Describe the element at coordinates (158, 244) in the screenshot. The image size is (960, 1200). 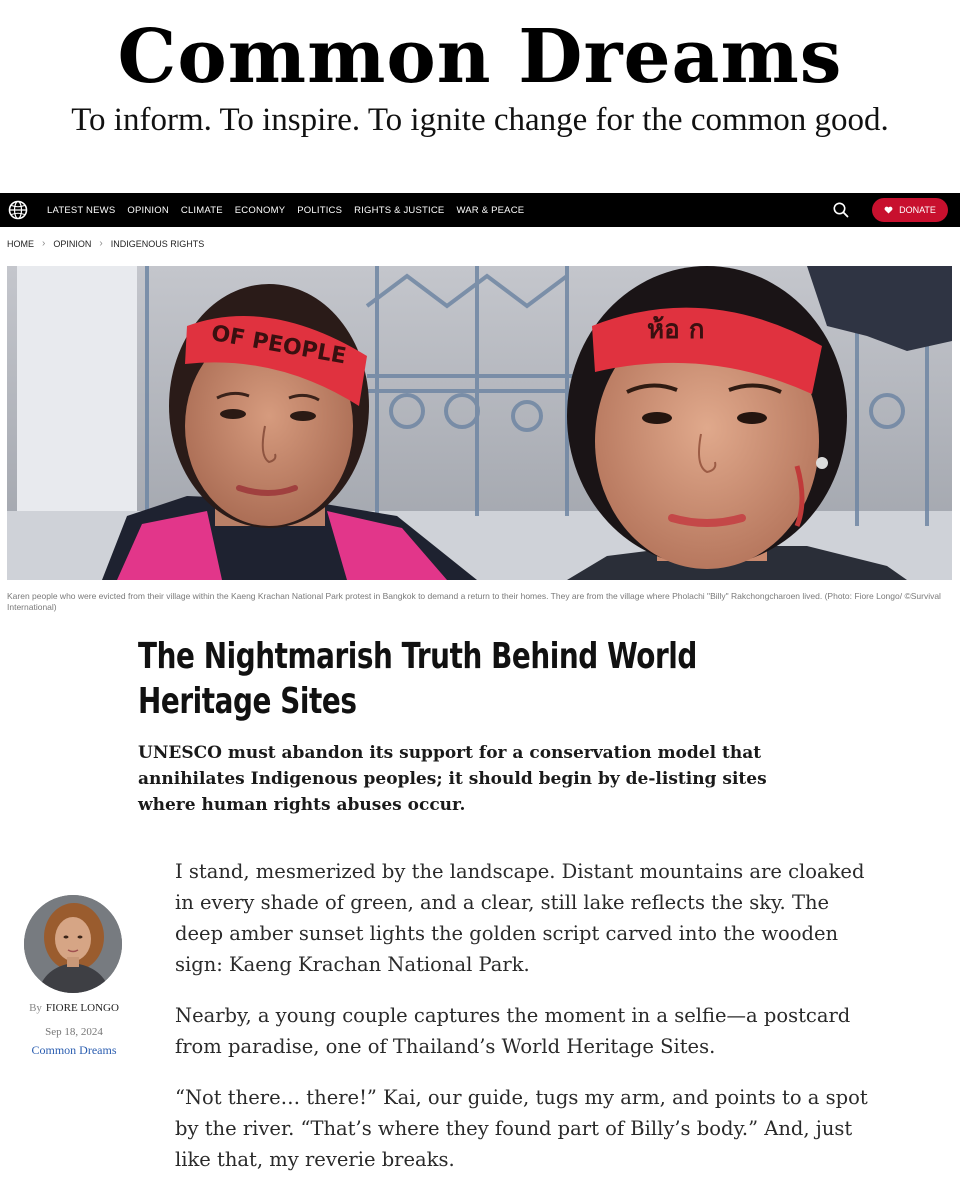
I see `breadcrumb-indigenous-rights: INDIGENOUS RIGHTS` at that location.